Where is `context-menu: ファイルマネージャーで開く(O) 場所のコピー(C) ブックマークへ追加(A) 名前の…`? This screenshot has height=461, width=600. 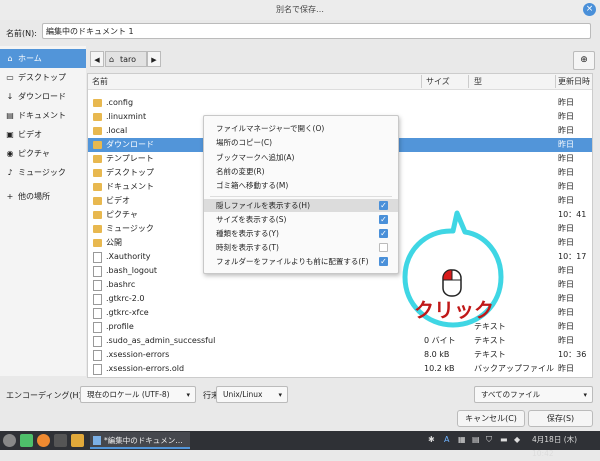
context-menu: ファイルマネージャーで開く(O) 場所のコピー(C) ブックマークへ追加(A) 名前の… is located at coordinates (301, 194).